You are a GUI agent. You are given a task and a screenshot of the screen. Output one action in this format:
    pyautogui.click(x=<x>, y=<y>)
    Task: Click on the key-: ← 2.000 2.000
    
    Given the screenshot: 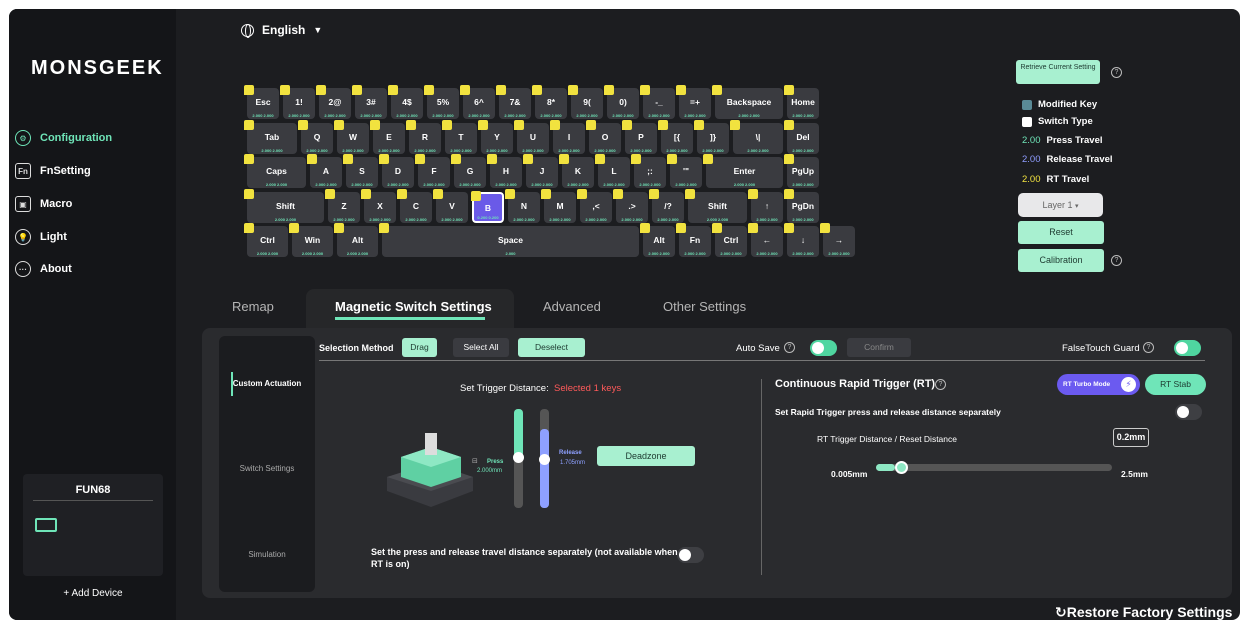 What is the action you would take?
    pyautogui.click(x=765, y=240)
    